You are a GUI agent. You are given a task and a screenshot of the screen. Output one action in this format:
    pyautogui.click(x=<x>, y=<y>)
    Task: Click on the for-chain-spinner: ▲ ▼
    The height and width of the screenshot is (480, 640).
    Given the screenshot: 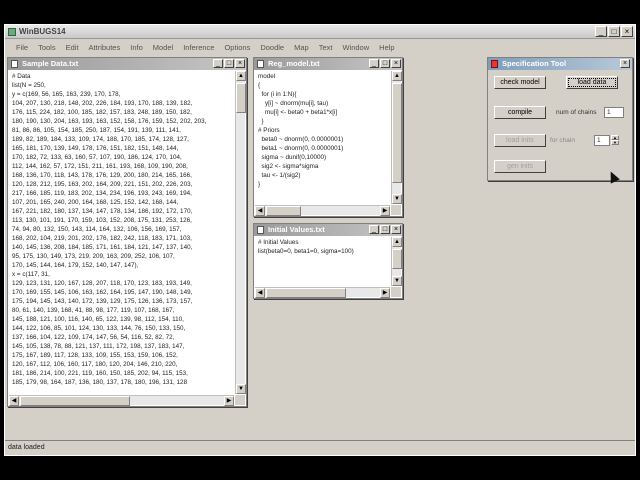 What is the action you would take?
    pyautogui.click(x=615, y=140)
    